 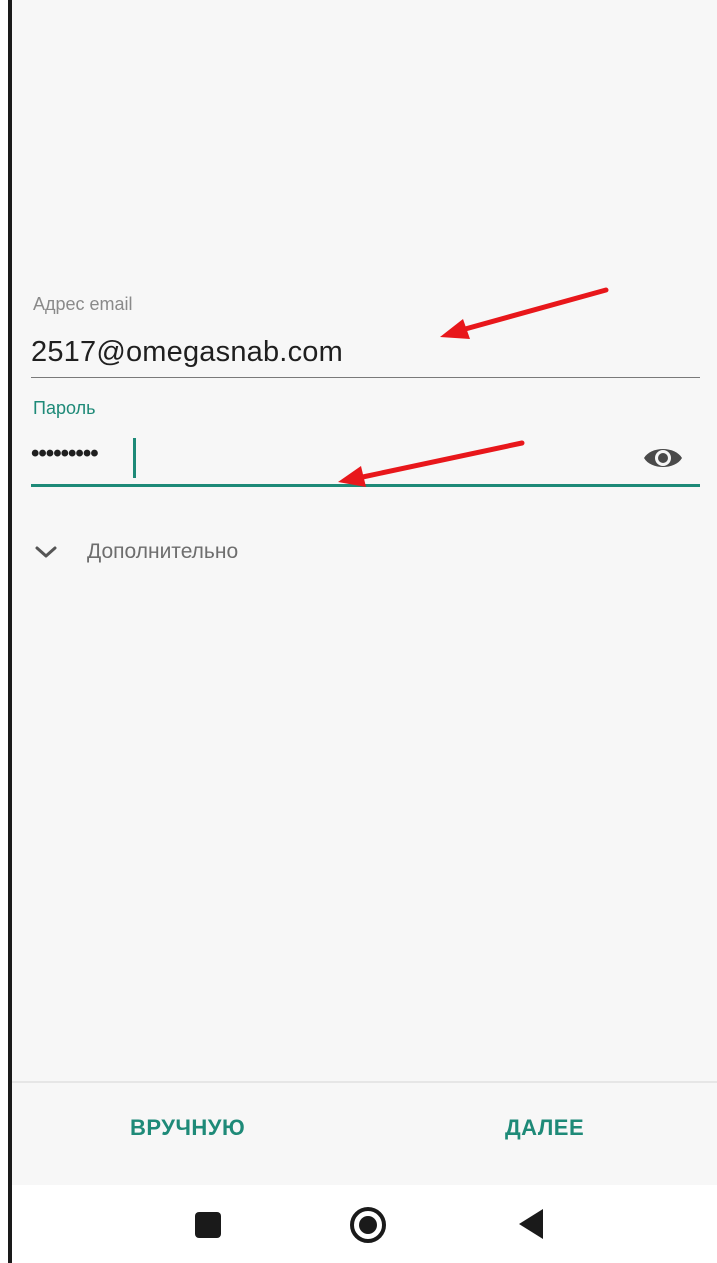 What do you see at coordinates (46, 552) in the screenshot?
I see `chevron-down-icon` at bounding box center [46, 552].